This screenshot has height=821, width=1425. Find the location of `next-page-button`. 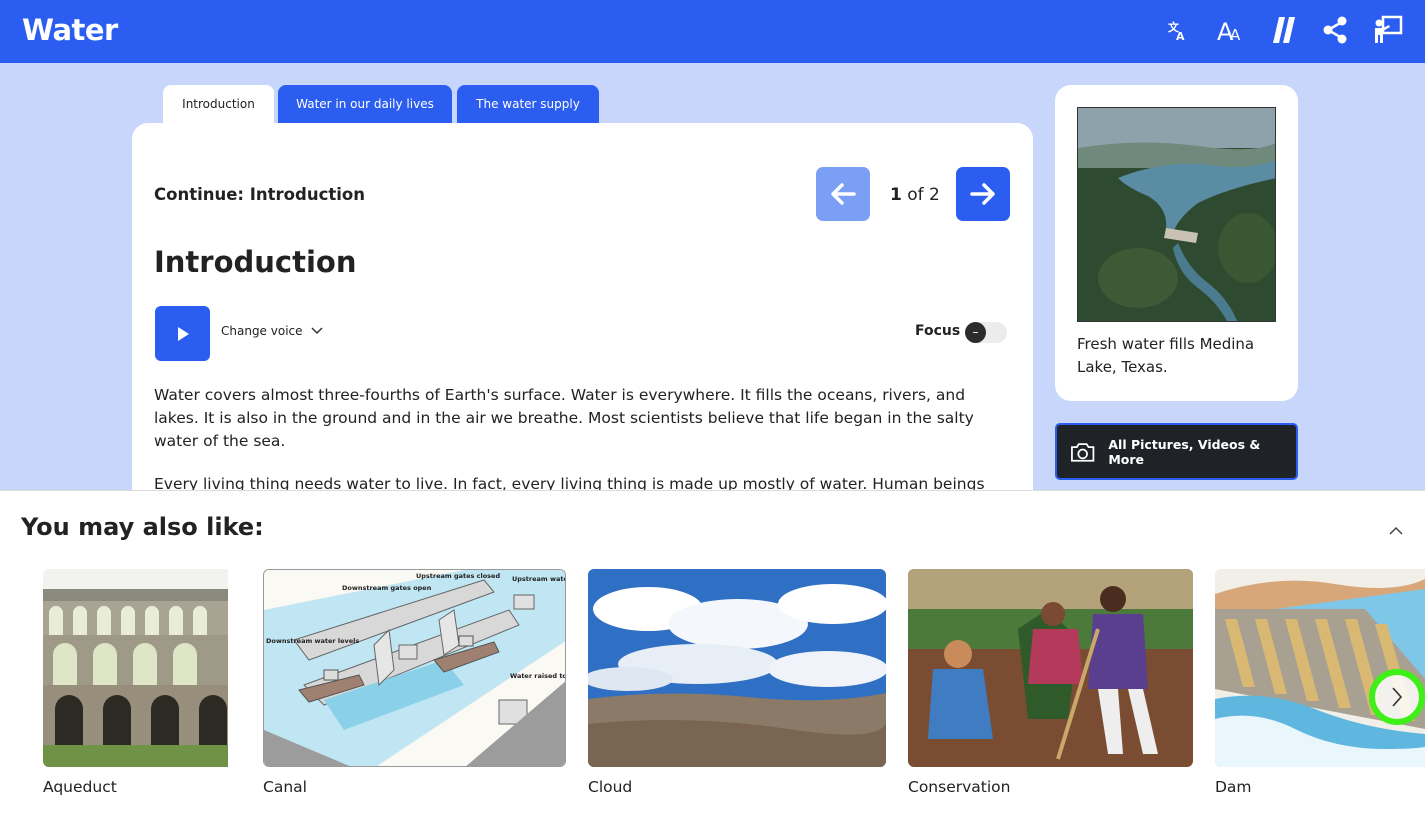

next-page-button is located at coordinates (983, 194).